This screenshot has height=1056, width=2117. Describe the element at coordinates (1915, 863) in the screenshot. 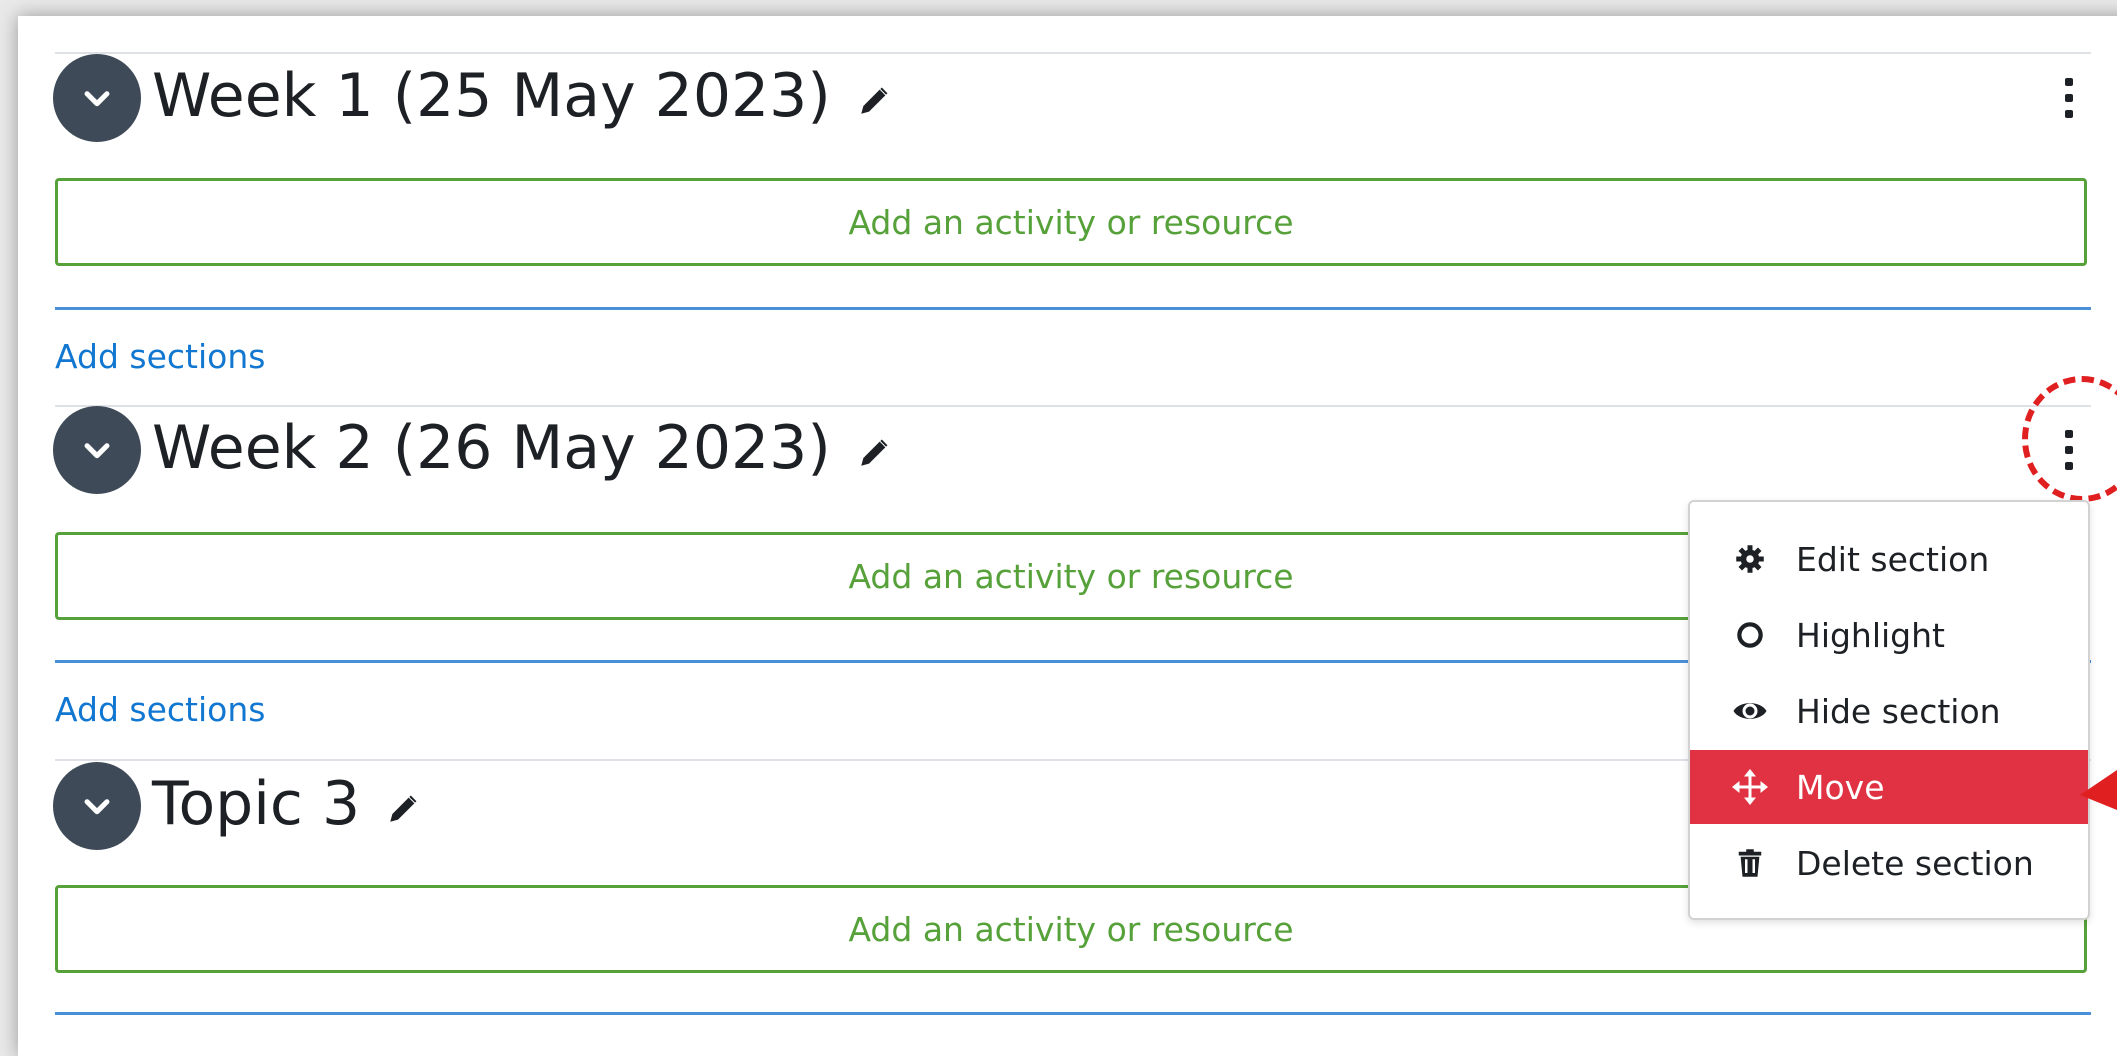

I see `menu-item-label: Delete section` at that location.